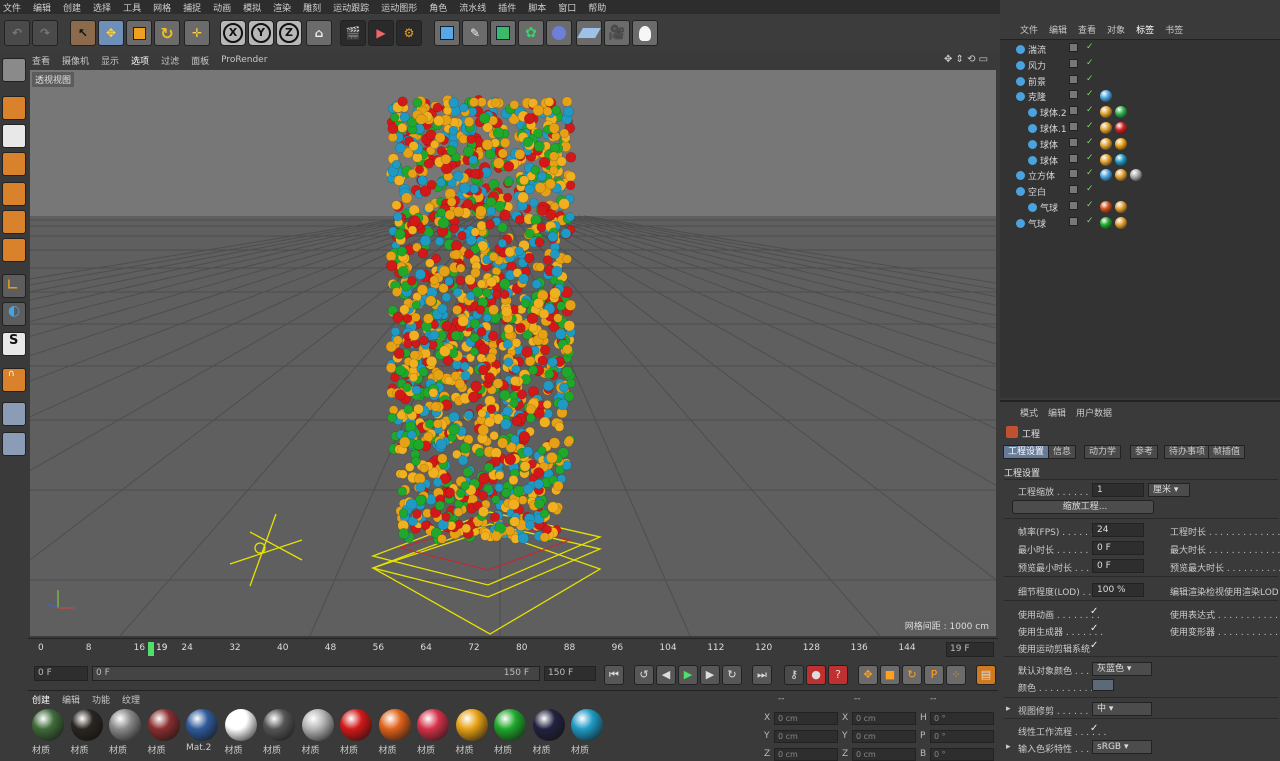 This screenshot has width=1280, height=761. Describe the element at coordinates (644, 675) in the screenshot. I see `prev-key-button: ↺` at that location.